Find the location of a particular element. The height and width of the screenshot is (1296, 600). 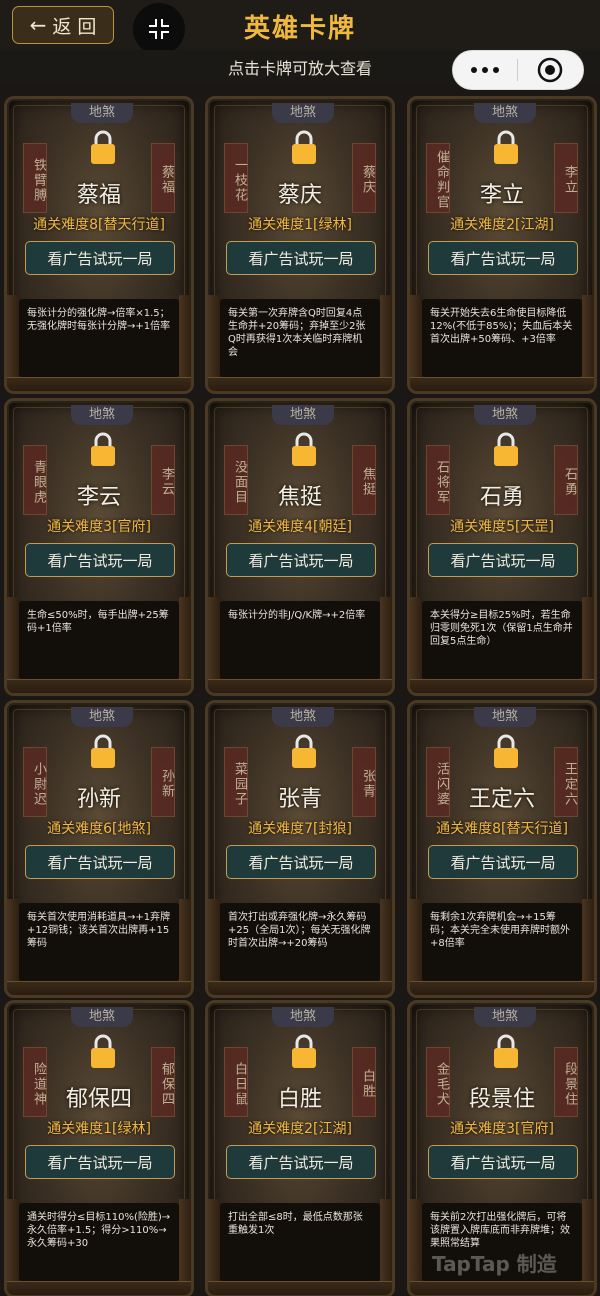

clear-difficulty: 通关难度4[朝廷] is located at coordinates (300, 527).